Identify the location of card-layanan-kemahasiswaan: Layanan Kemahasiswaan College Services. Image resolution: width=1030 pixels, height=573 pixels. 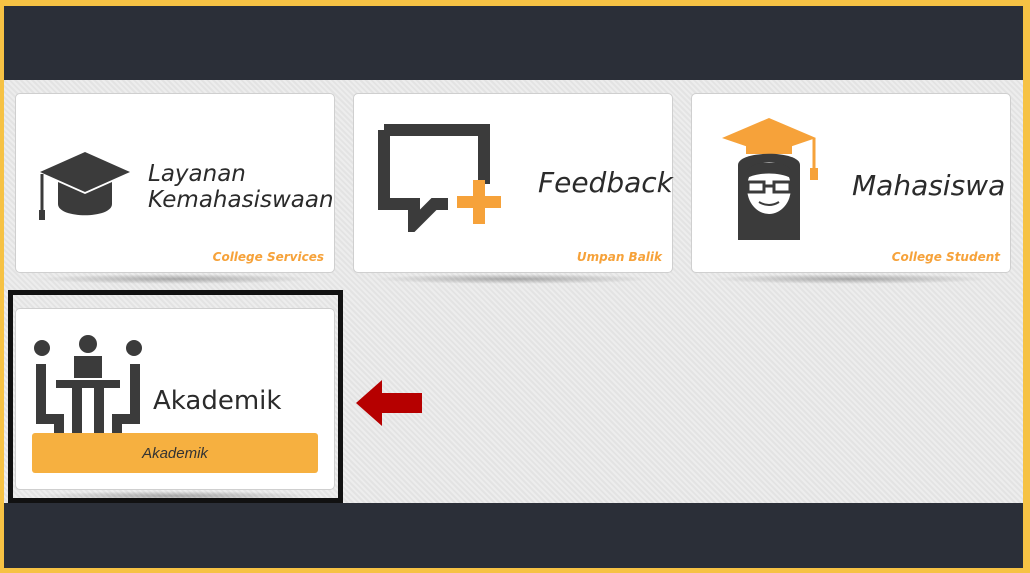
(175, 188).